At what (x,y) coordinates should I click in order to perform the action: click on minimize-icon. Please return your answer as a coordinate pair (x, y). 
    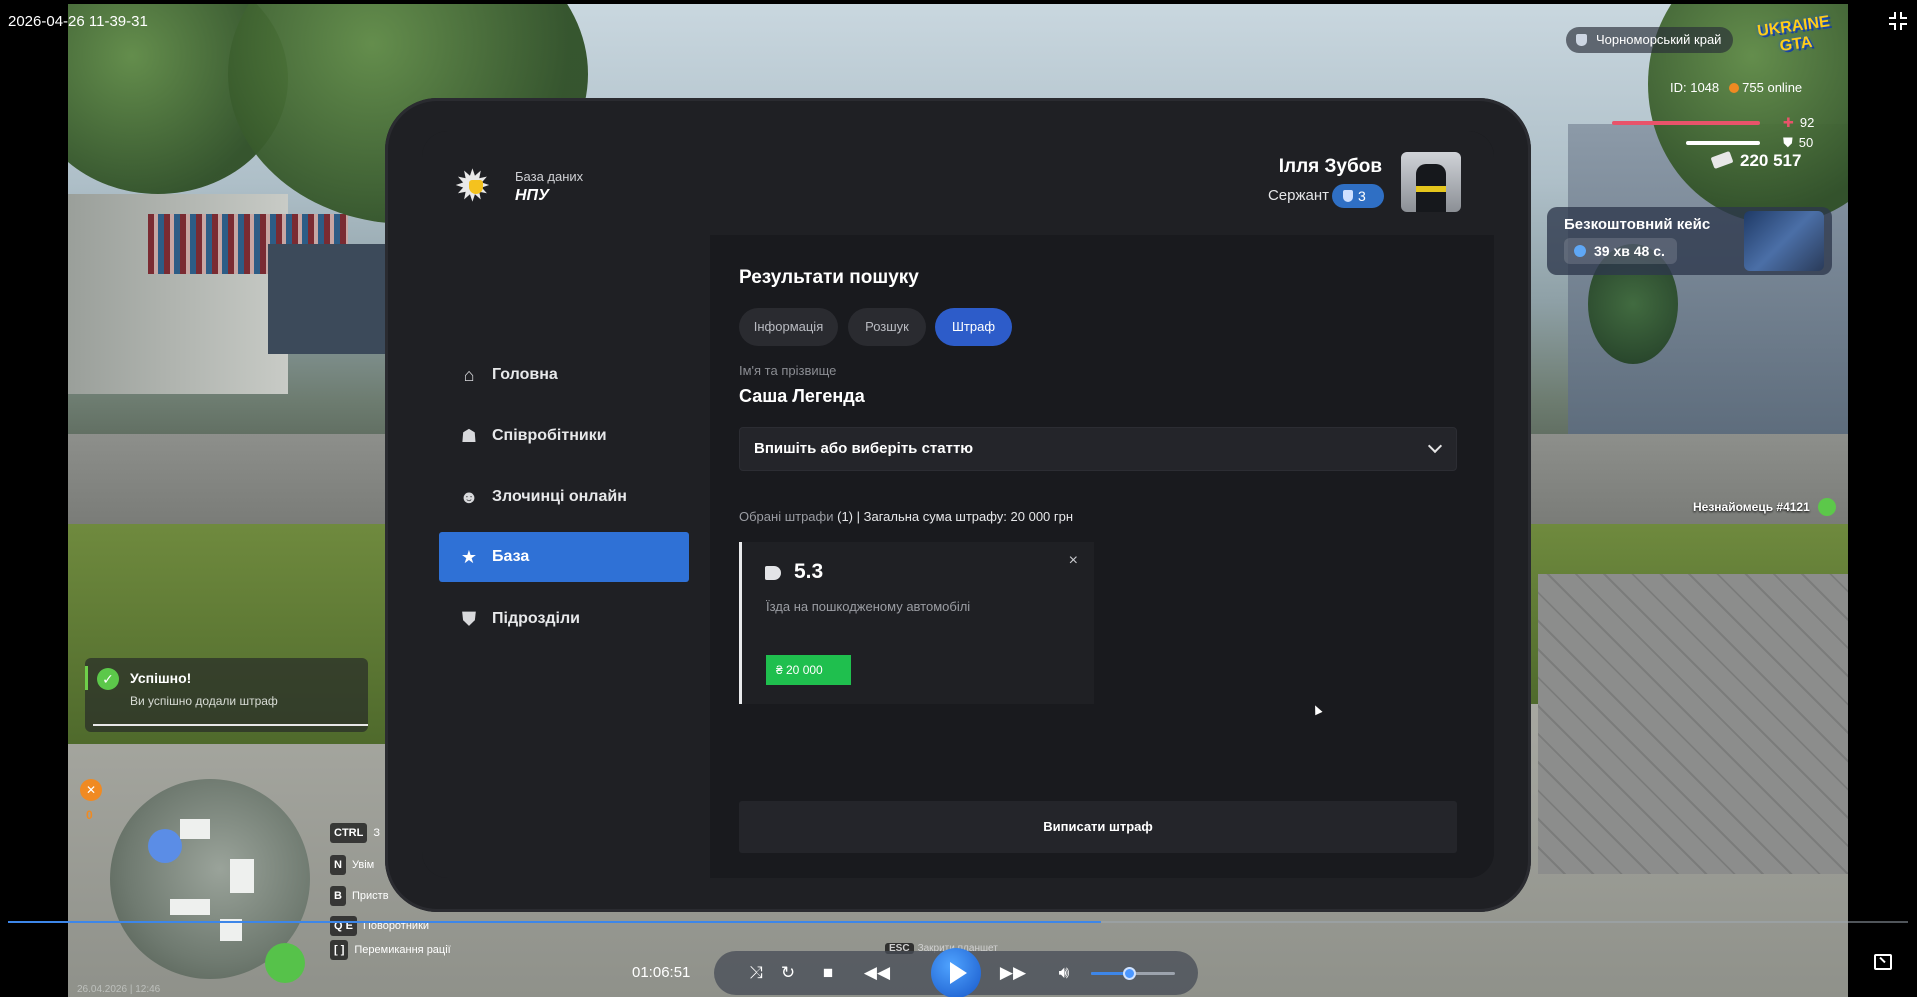
    Looking at the image, I should click on (1898, 21).